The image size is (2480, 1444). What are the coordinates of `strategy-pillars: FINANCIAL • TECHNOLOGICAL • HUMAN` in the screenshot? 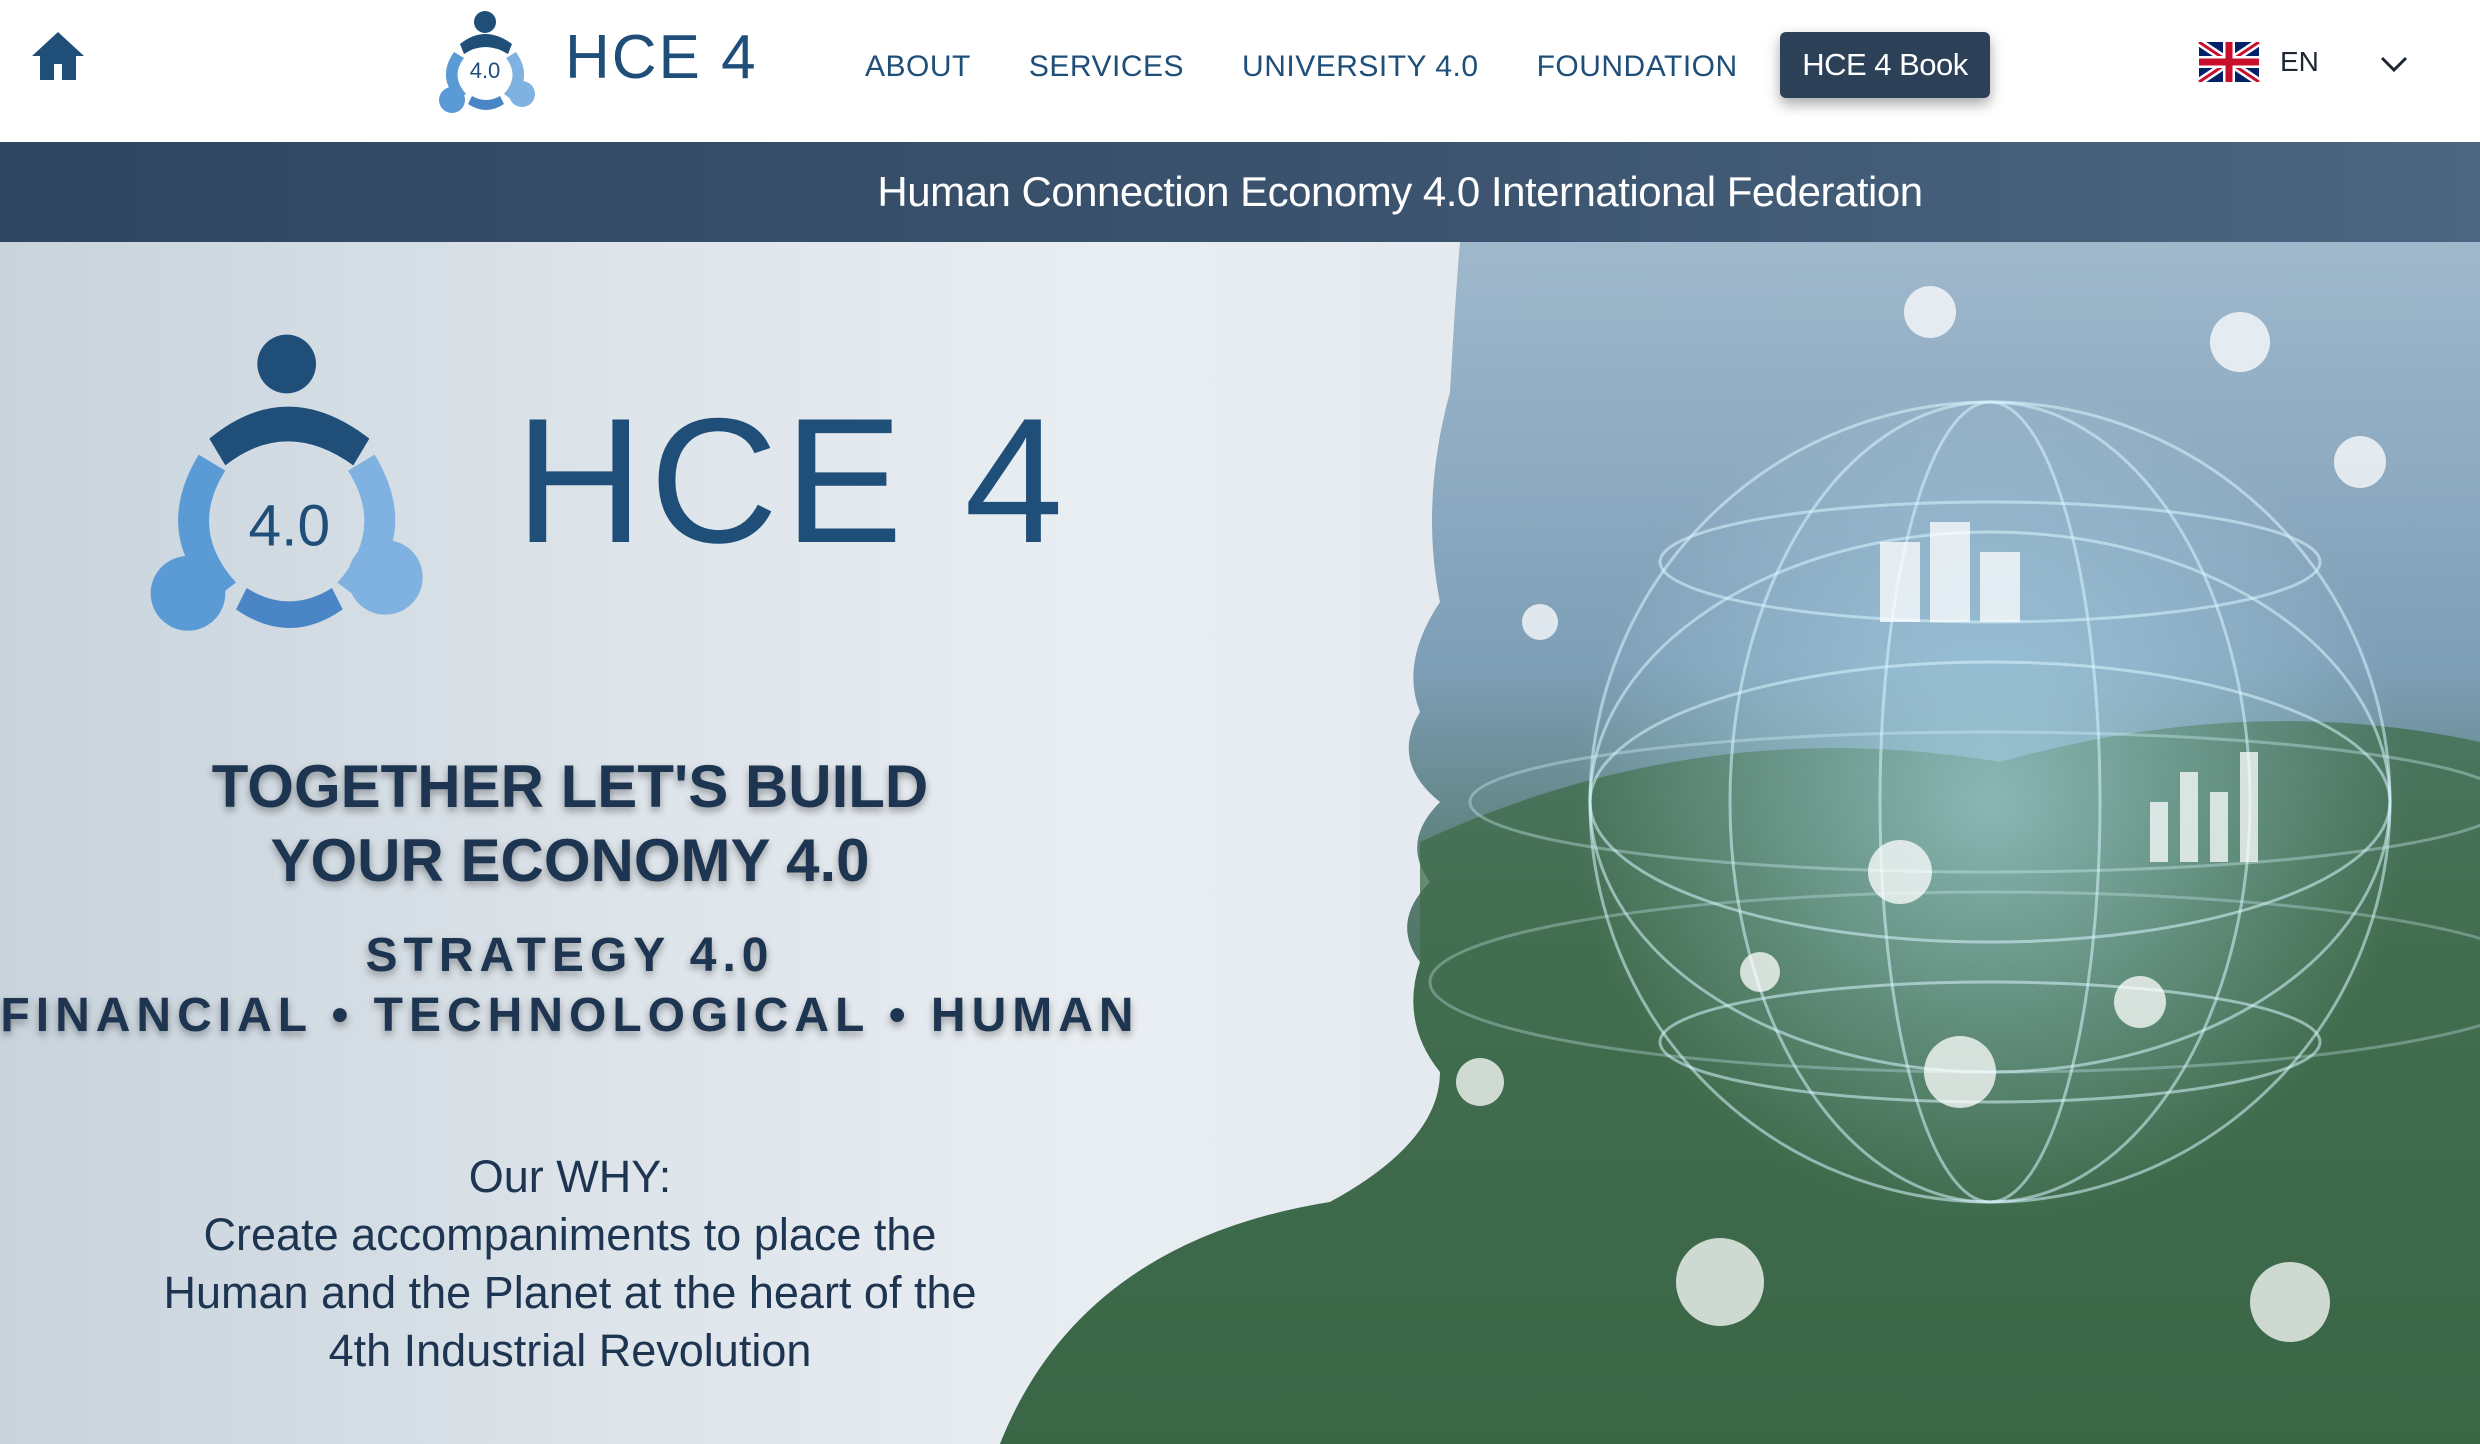 It's located at (570, 1015).